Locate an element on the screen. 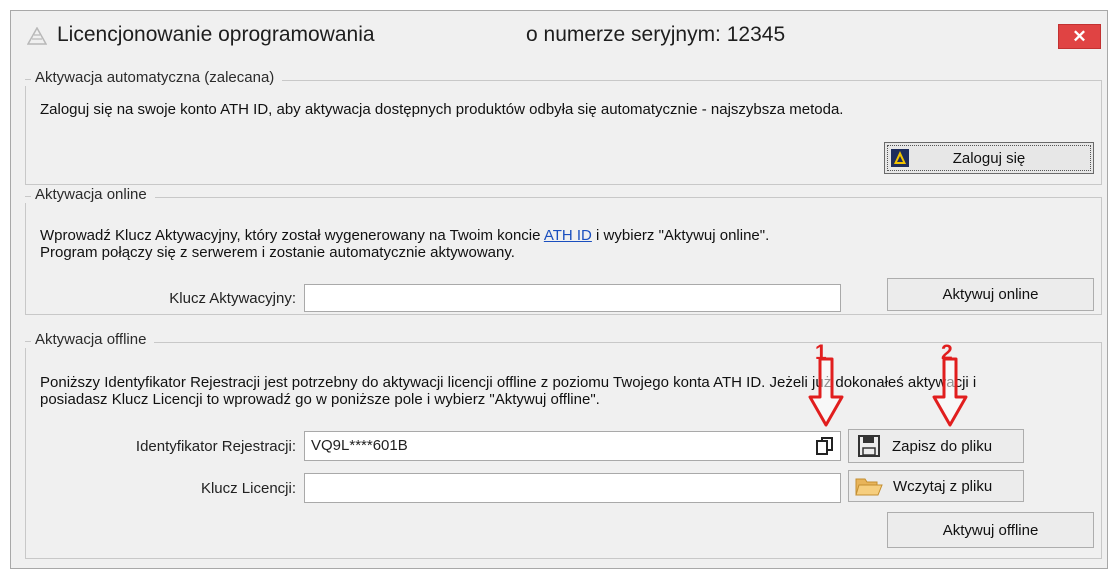 This screenshot has height=569, width=1109. online-desc-text2: i wybierz "Aktywuj online". is located at coordinates (680, 235).